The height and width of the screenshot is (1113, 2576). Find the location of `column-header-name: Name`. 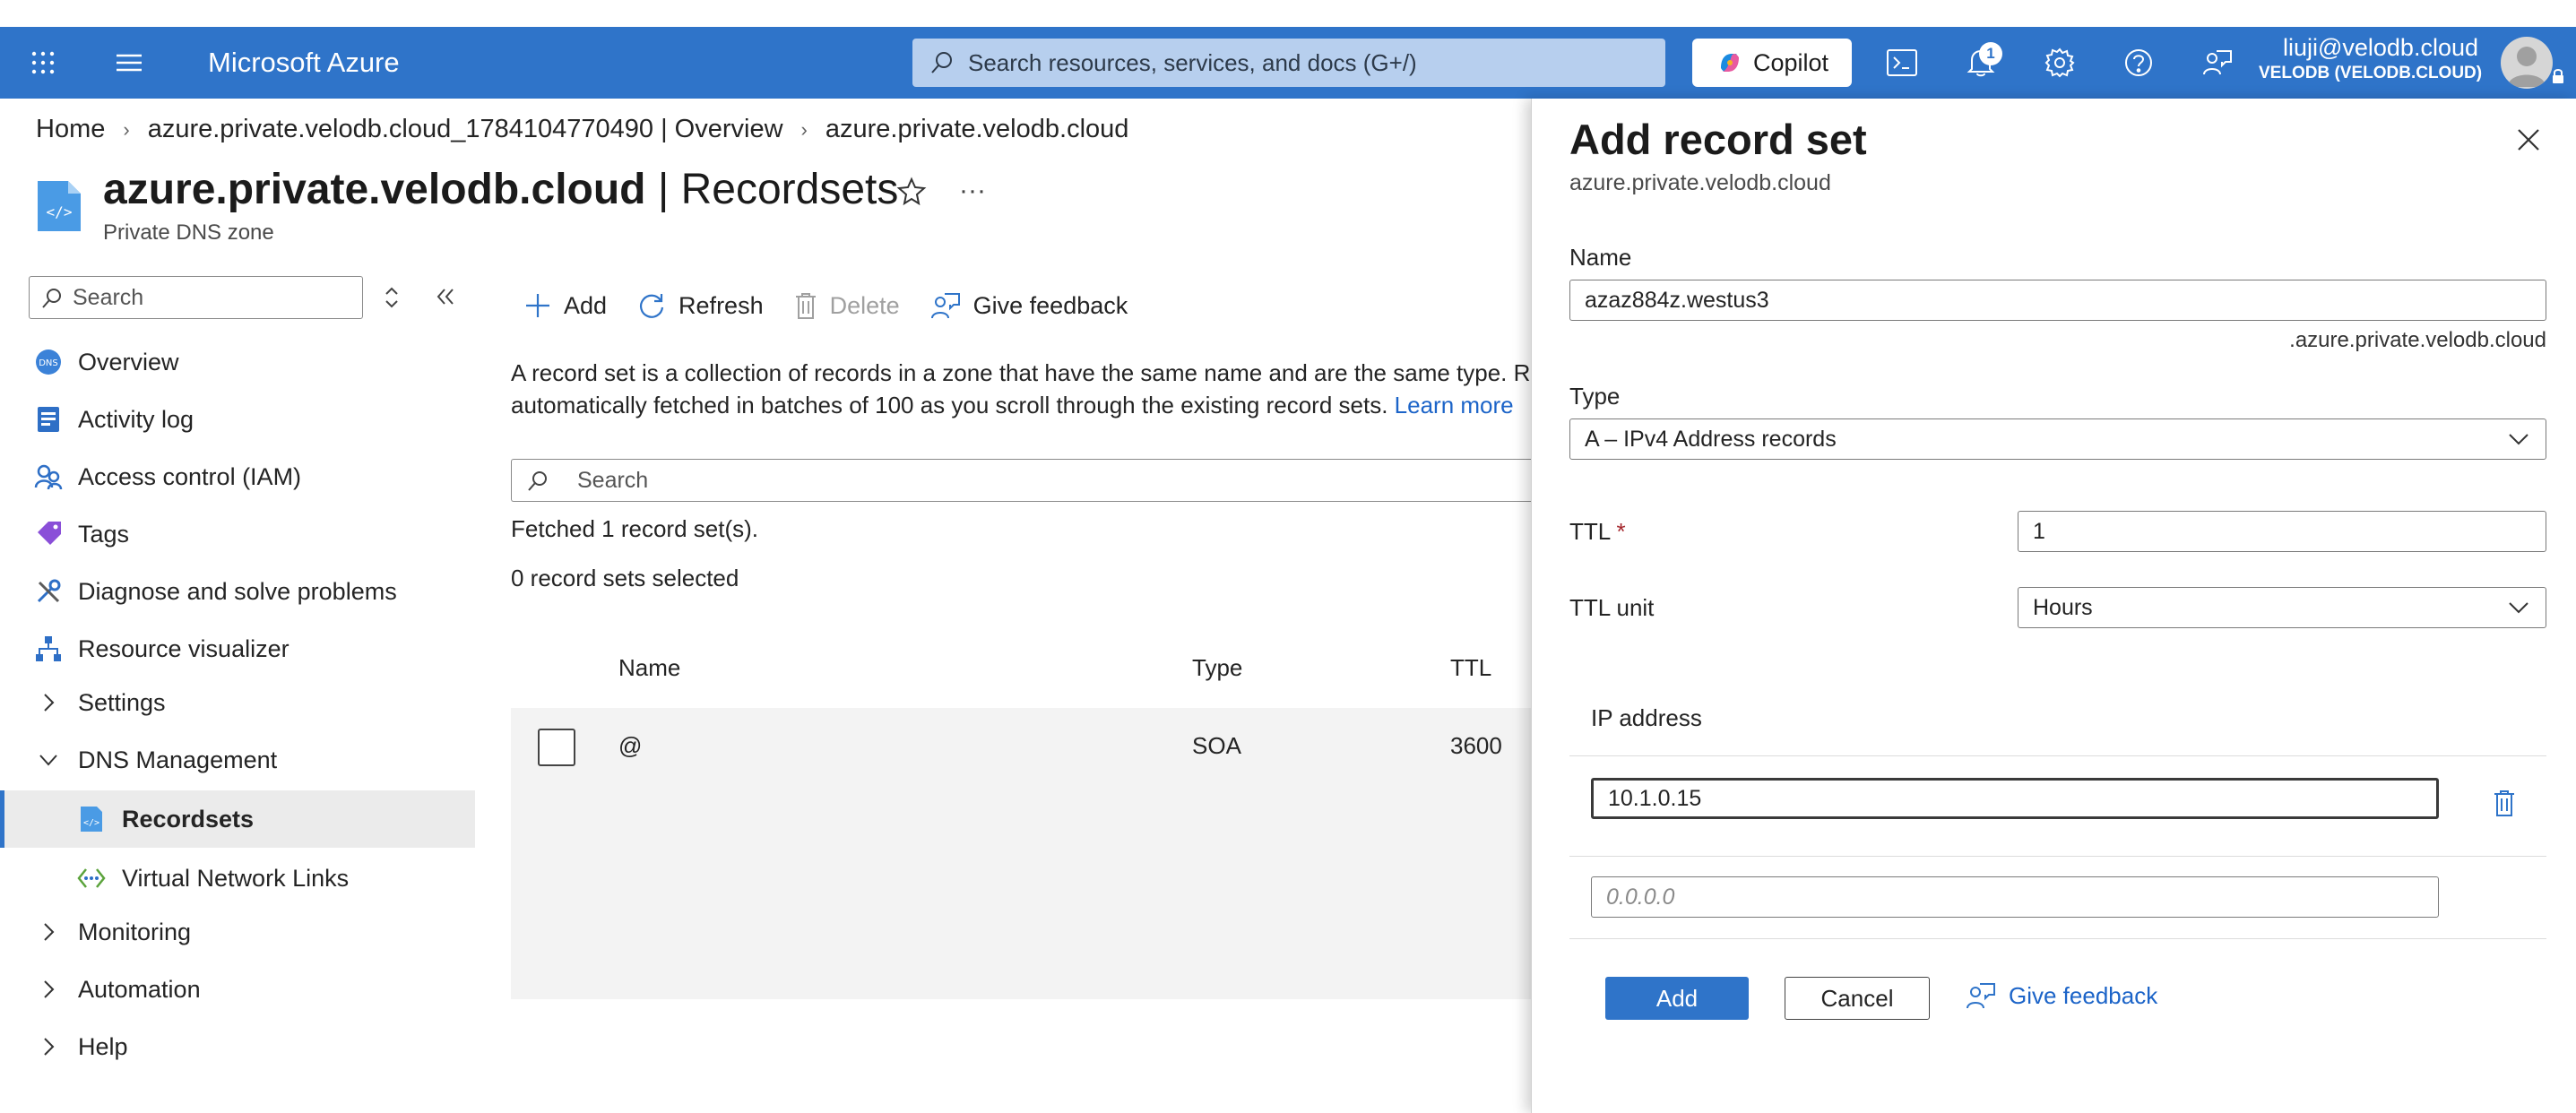

column-header-name: Name is located at coordinates (649, 668).